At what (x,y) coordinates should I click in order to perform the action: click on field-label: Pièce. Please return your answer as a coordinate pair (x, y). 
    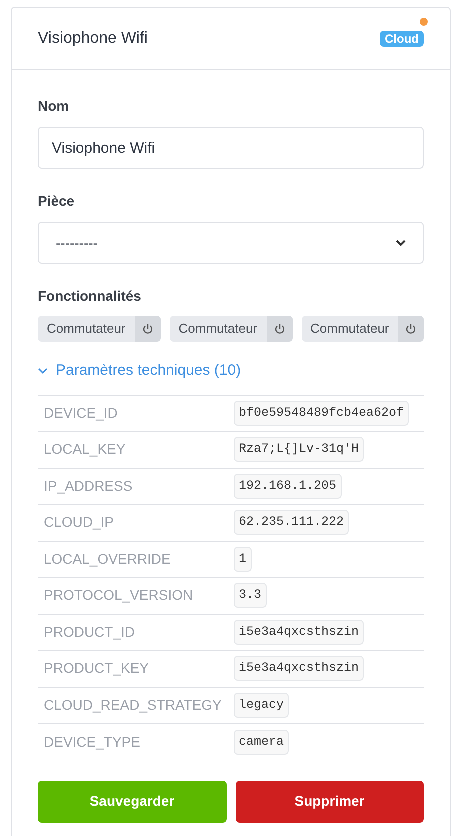
    Looking at the image, I should click on (57, 201).